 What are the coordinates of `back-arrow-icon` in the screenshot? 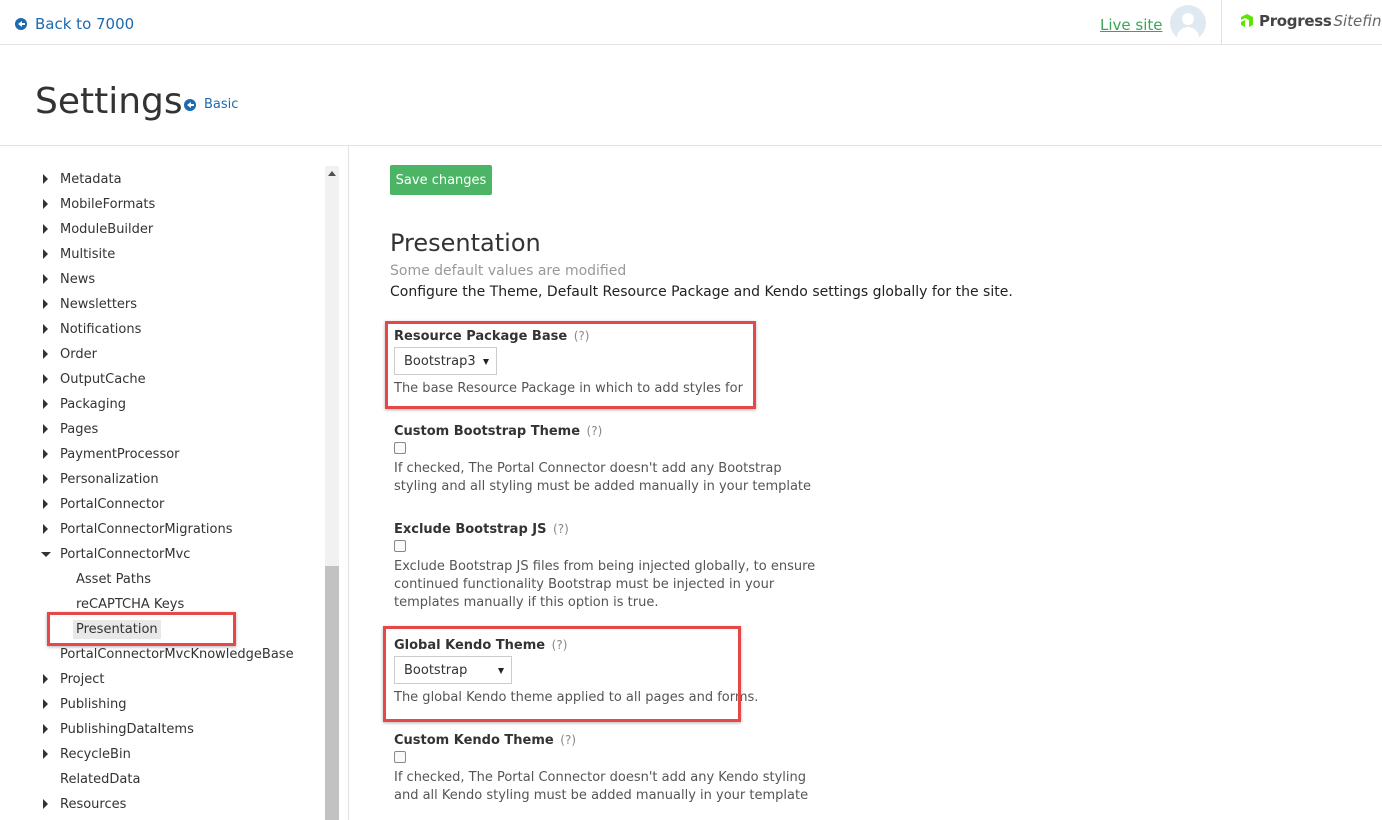 It's located at (21, 24).